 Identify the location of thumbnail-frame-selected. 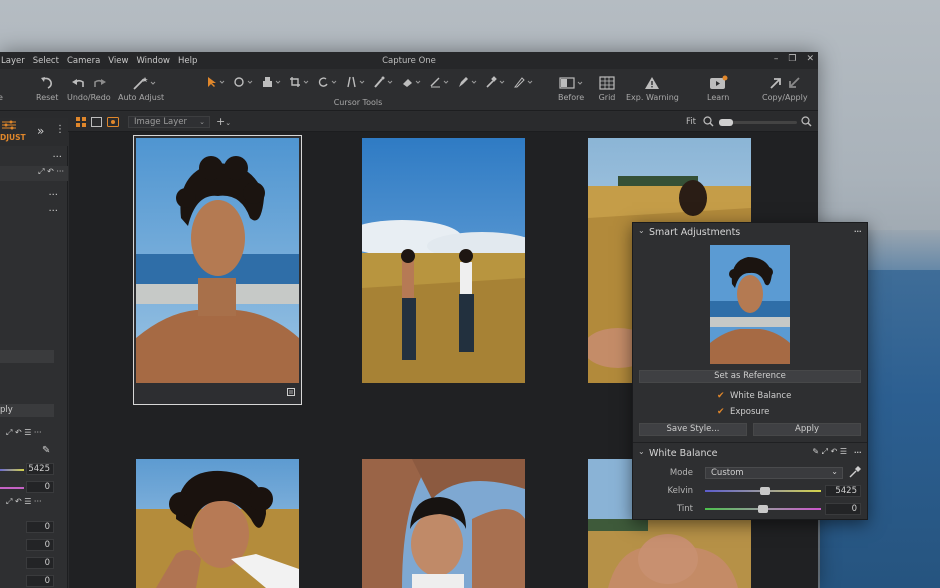
(217, 270).